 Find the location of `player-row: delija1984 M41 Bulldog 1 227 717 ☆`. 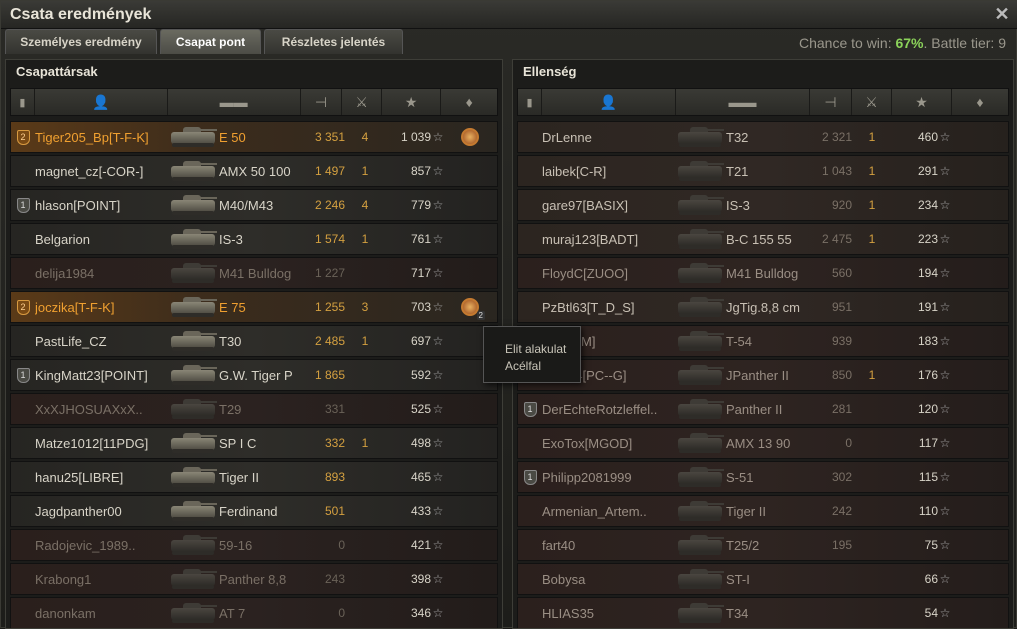

player-row: delija1984 M41 Bulldog 1 227 717 ☆ is located at coordinates (254, 273).